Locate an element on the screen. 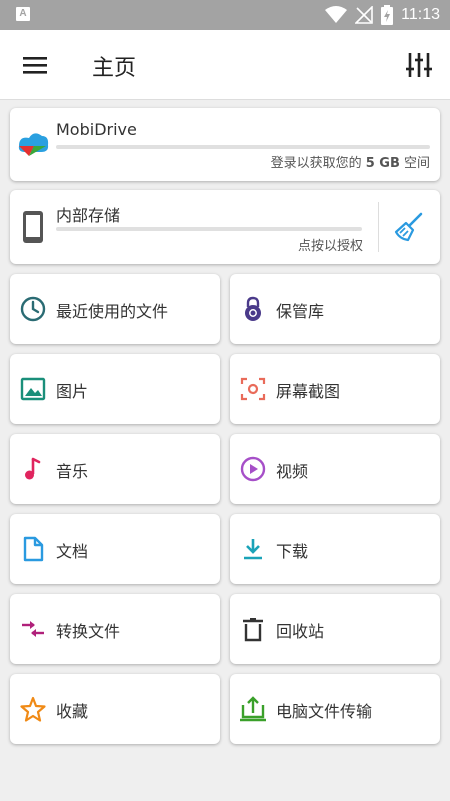 The image size is (450, 801). notification-badge-icon: A is located at coordinates (23, 14).